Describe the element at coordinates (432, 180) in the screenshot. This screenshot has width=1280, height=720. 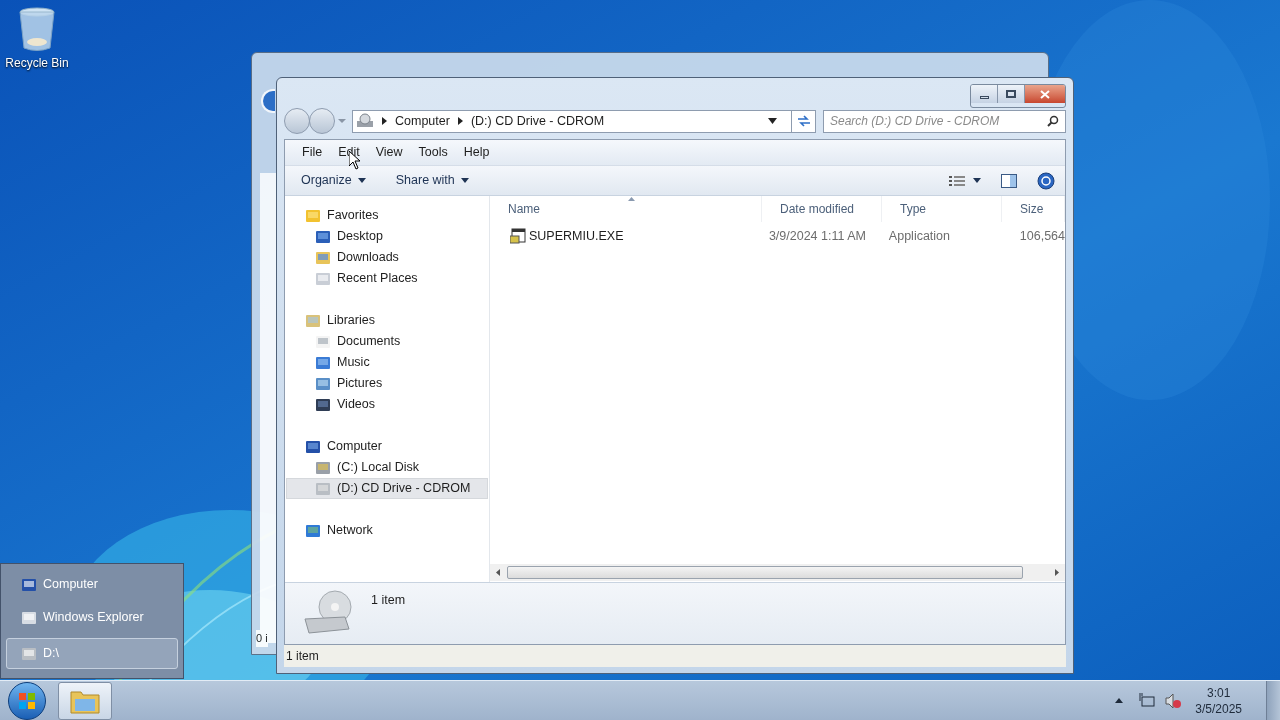
I see `toolbar-button: Share with` at that location.